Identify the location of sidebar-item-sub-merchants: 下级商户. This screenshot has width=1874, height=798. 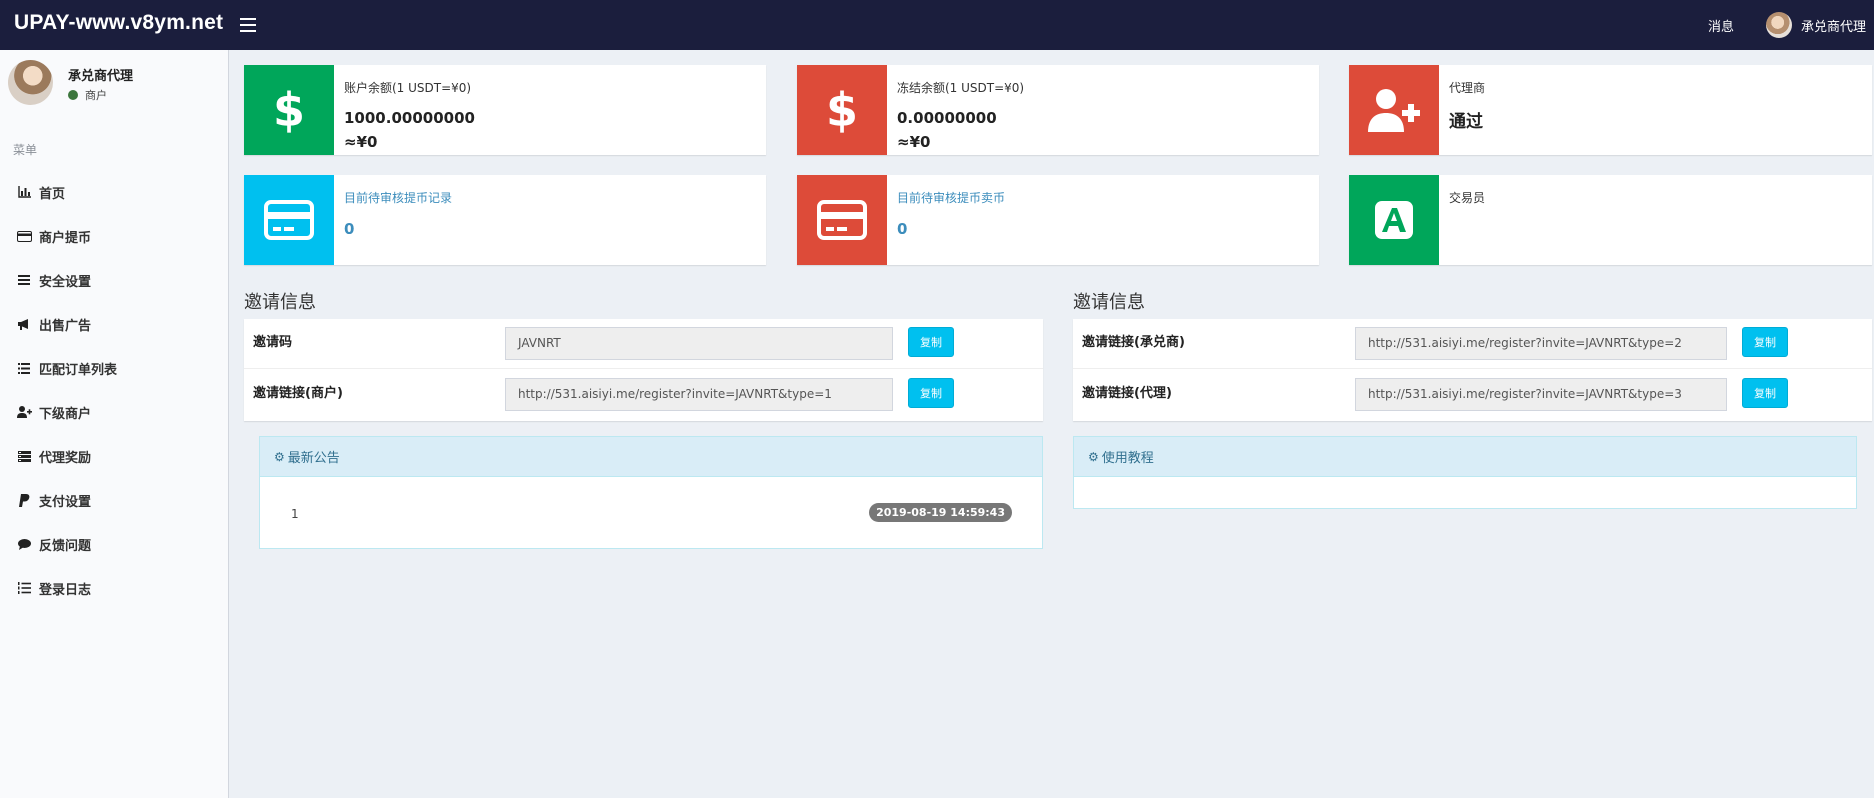
(114, 412).